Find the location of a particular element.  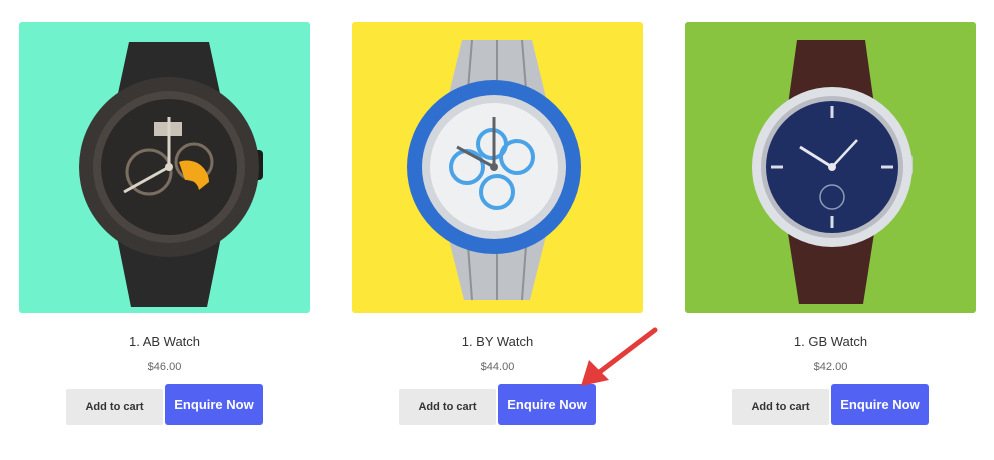

blue-dial-leather-watch-icon is located at coordinates (832, 172).